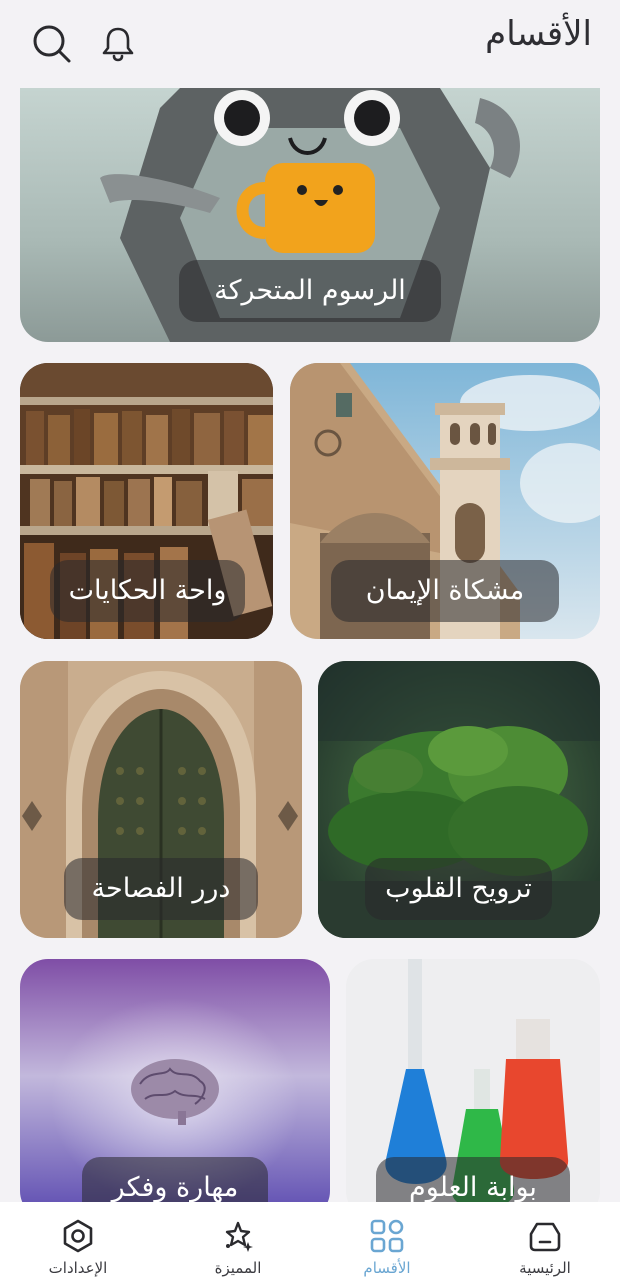 Image resolution: width=620 pixels, height=1287 pixels. I want to click on category-label: ترويح القلوب, so click(458, 889).